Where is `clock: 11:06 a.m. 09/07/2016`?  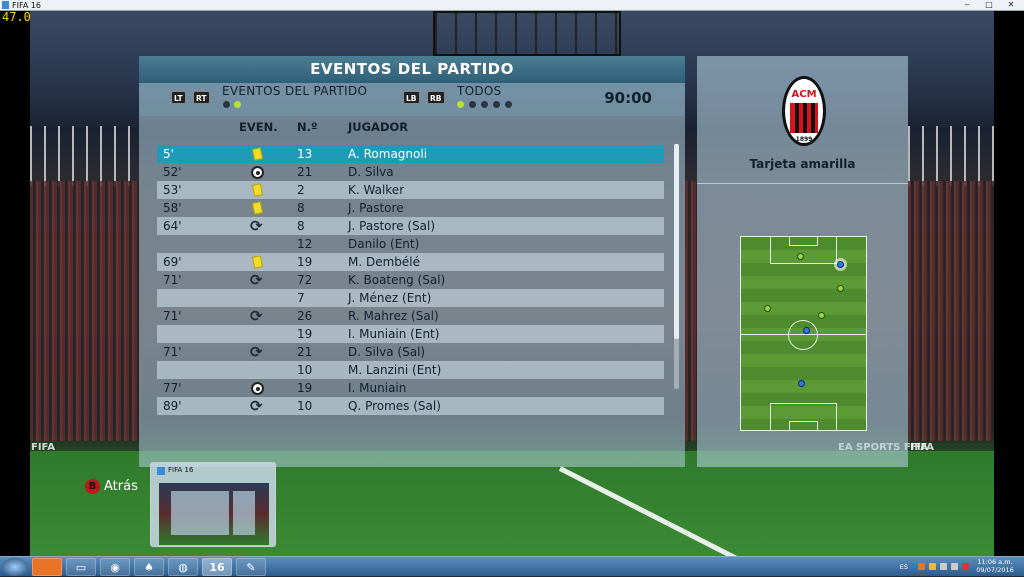
clock: 11:06 a.m. 09/07/2016 is located at coordinates (995, 566).